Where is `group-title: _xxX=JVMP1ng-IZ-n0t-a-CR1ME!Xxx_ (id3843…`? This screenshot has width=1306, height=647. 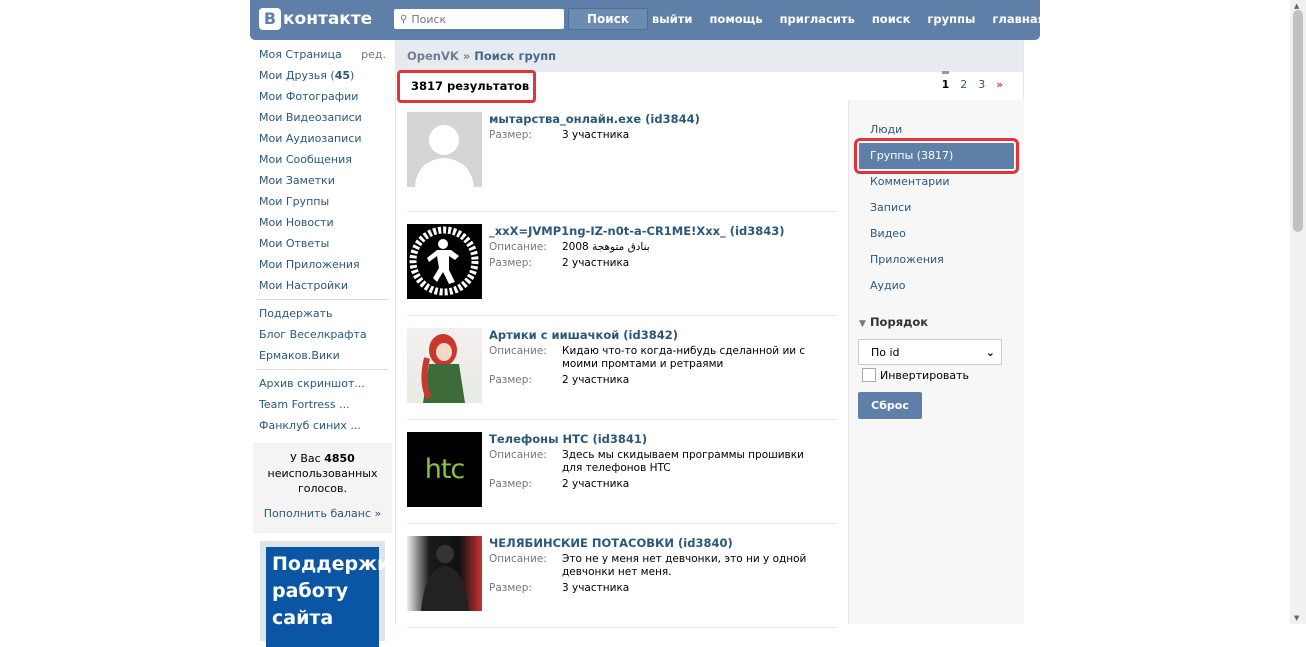 group-title: _xxX=JVMP1ng-IZ-n0t-a-CR1ME!Xxx_ (id3843… is located at coordinates (653, 231).